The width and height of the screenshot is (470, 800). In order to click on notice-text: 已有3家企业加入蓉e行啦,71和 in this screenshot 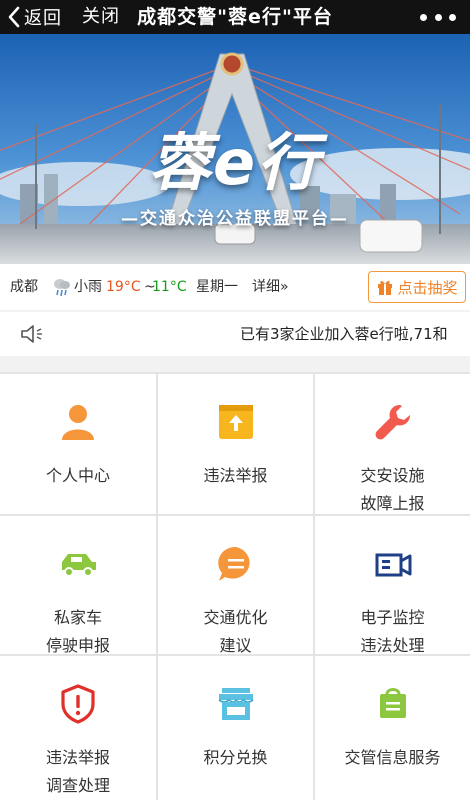, I will do `click(344, 334)`.